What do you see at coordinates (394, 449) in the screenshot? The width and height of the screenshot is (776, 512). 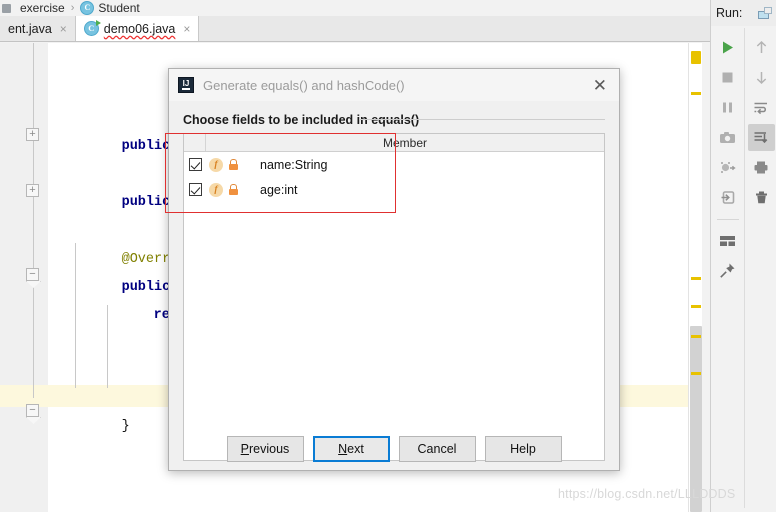 I see `dialog-button-bar: Previous Next Cancel Help` at bounding box center [394, 449].